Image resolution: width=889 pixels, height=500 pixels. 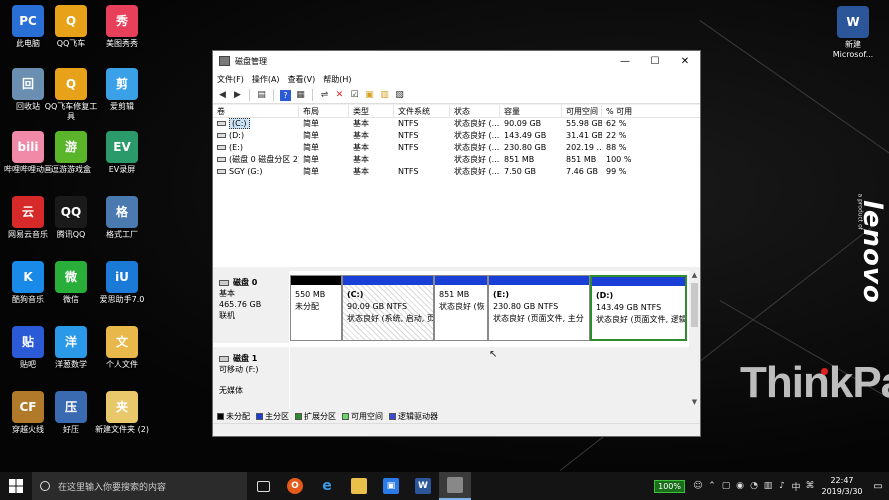 I want to click on column-capacity: 容量, so click(x=531, y=111).